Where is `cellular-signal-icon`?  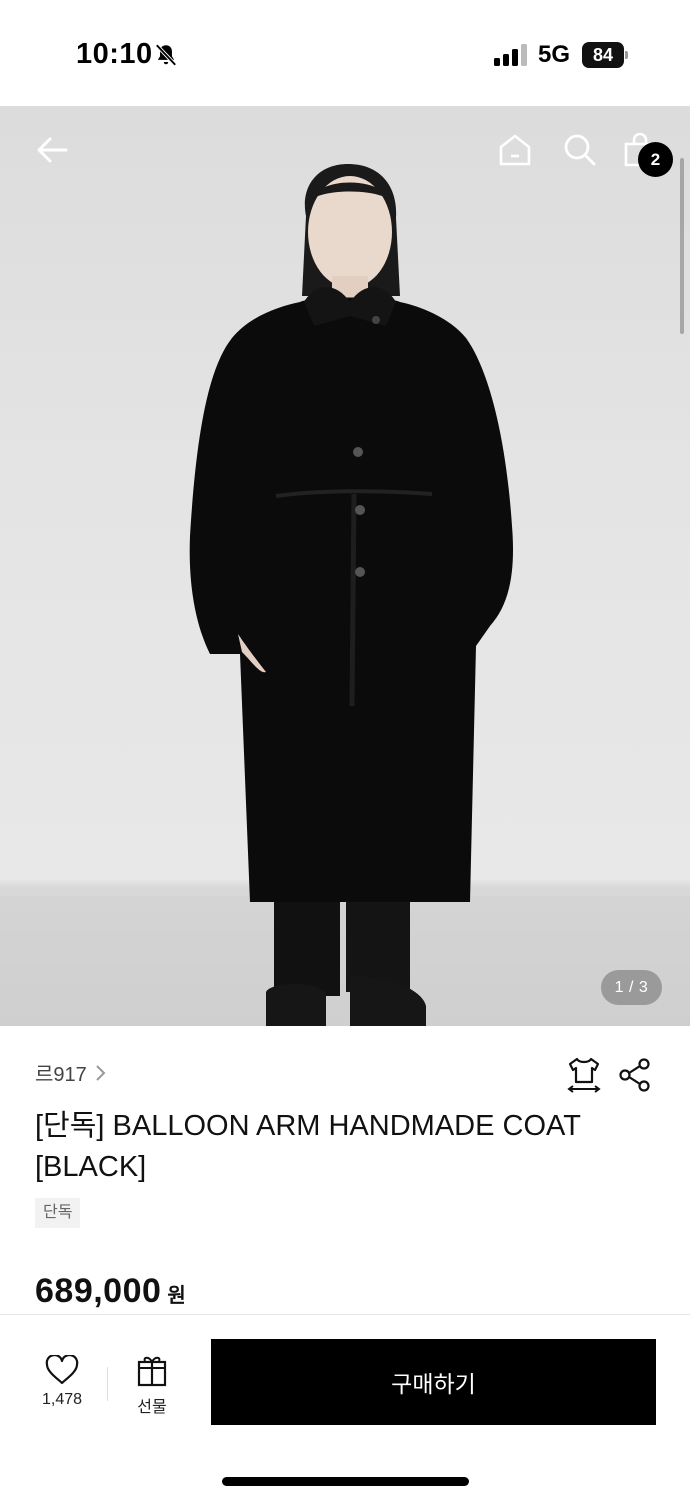 cellular-signal-icon is located at coordinates (510, 55).